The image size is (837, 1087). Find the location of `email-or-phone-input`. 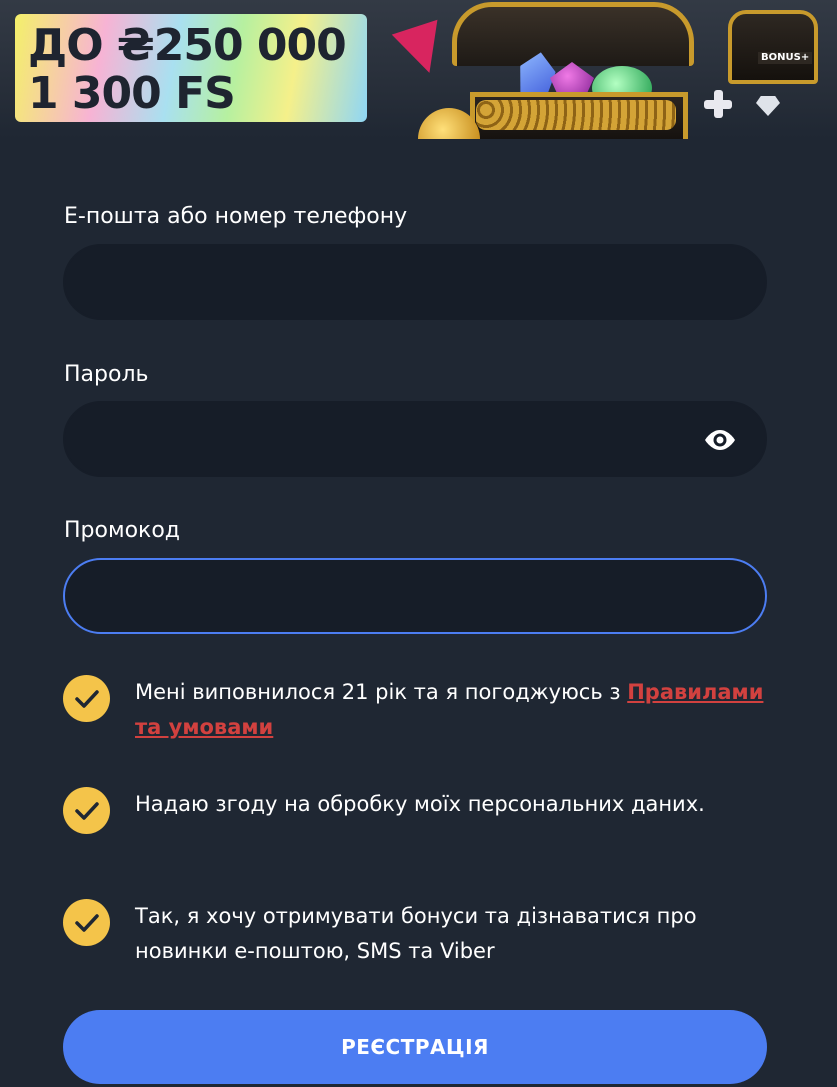

email-or-phone-input is located at coordinates (415, 282).